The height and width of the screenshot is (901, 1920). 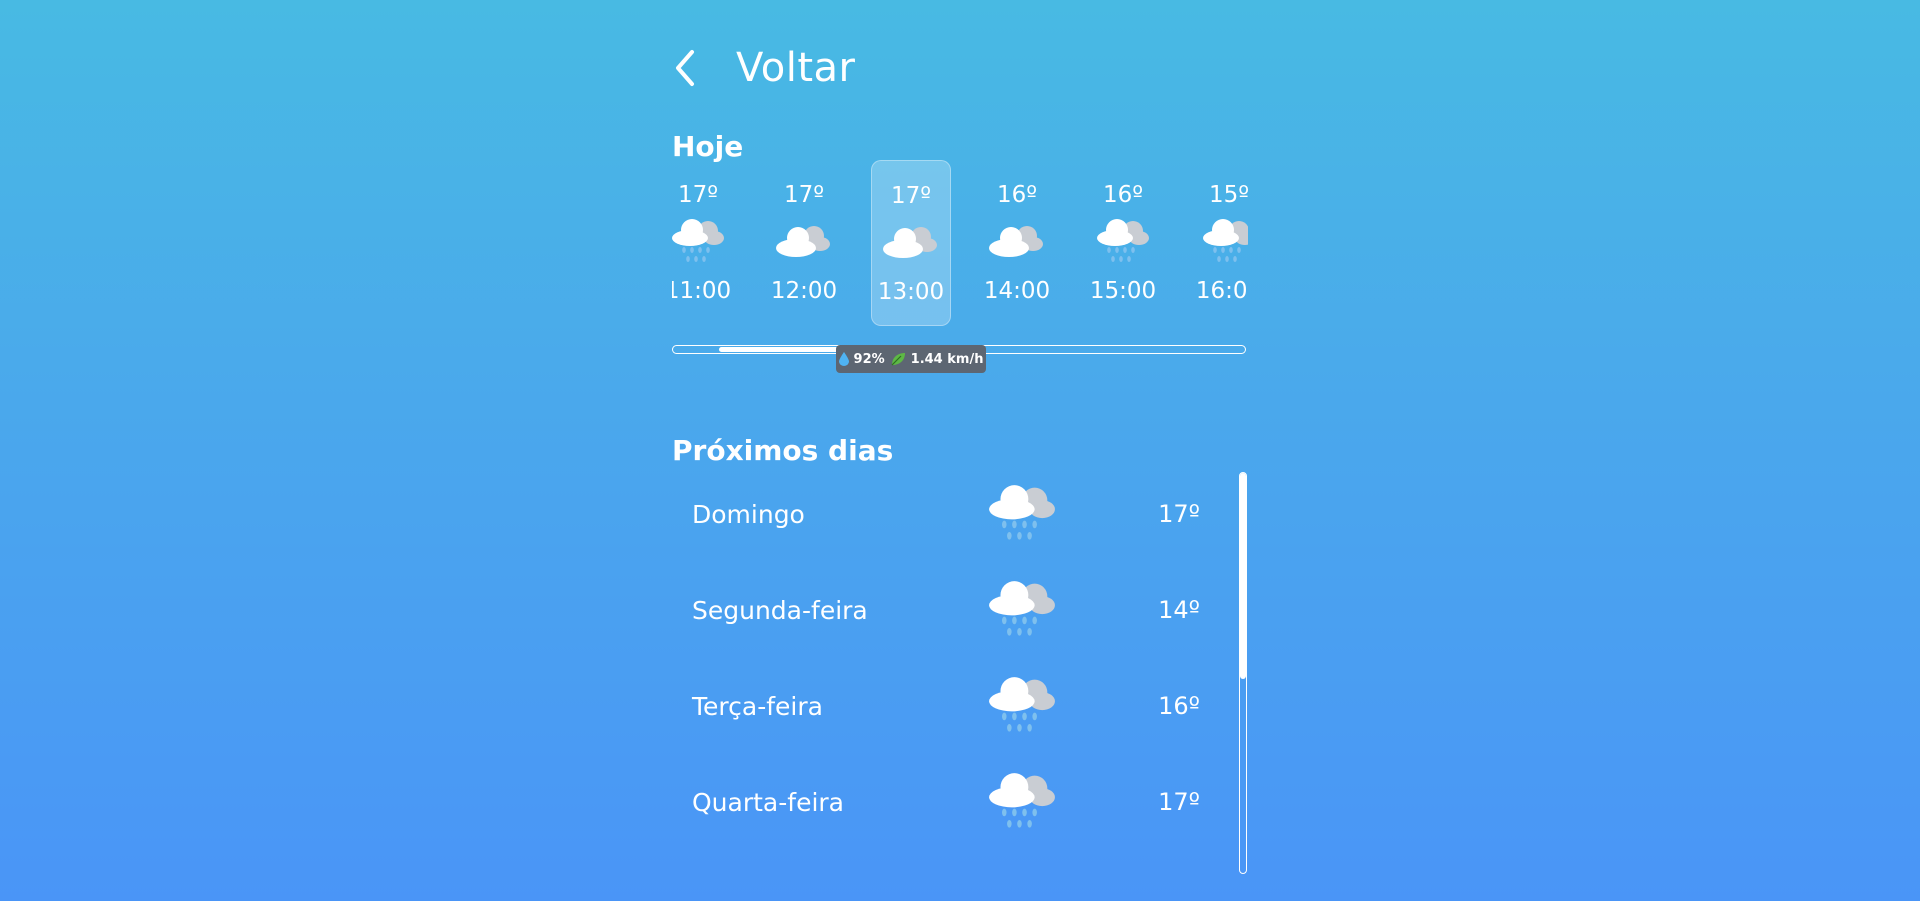 I want to click on hour-time: 13:00, so click(x=911, y=292).